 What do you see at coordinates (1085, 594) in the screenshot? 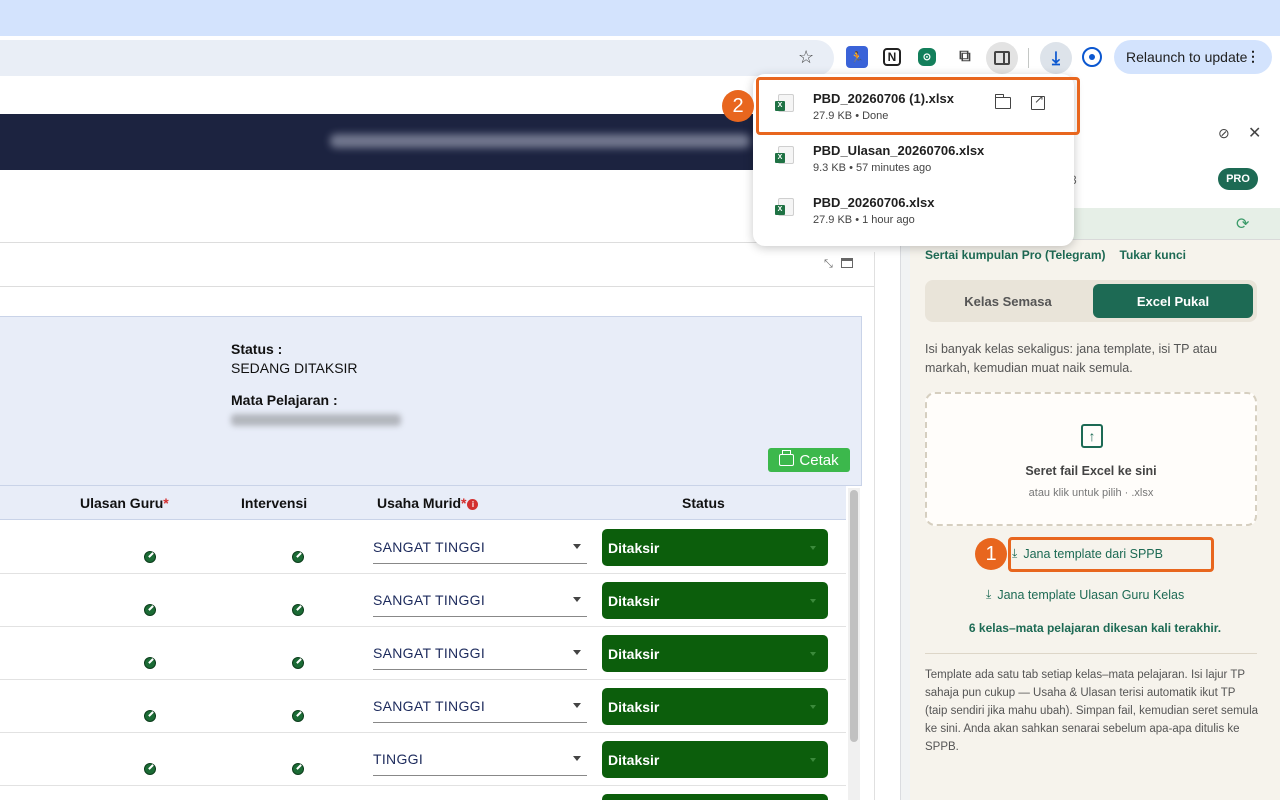
I see `generate-ulasan-template-button: ⤓ Jana template Ulasan Guru Kelas` at bounding box center [1085, 594].